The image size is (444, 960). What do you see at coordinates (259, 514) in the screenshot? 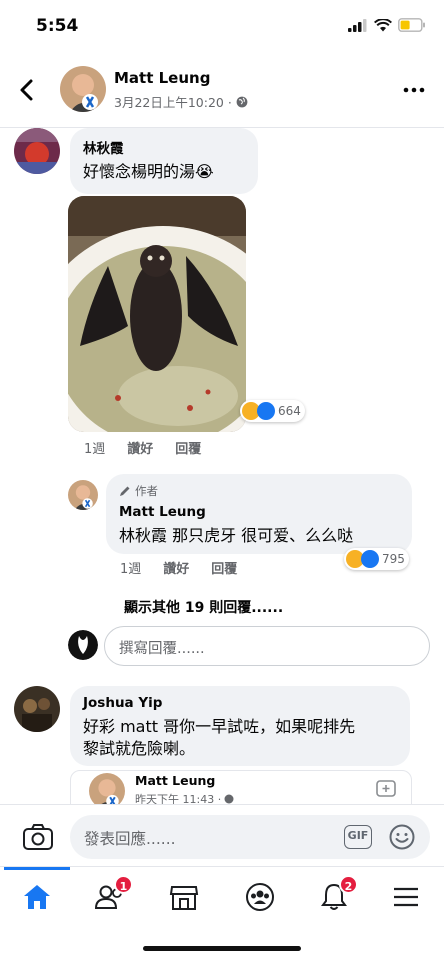
I see `reply-bubble: 作者 Matt Leung 林秋霞 那只虎牙 很可爱、么么哒` at bounding box center [259, 514].